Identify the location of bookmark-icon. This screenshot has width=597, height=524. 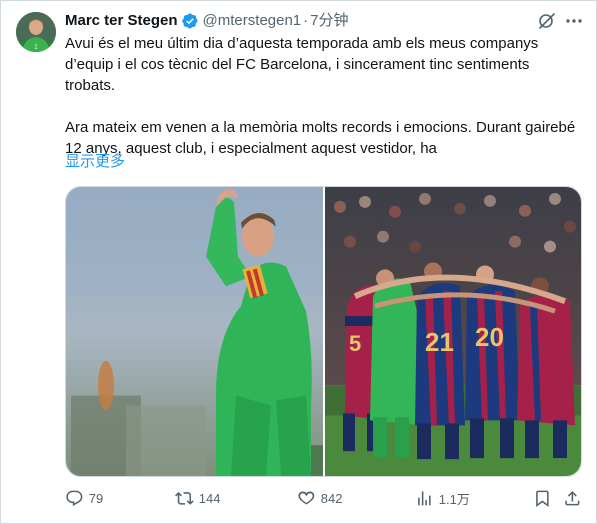
(542, 498).